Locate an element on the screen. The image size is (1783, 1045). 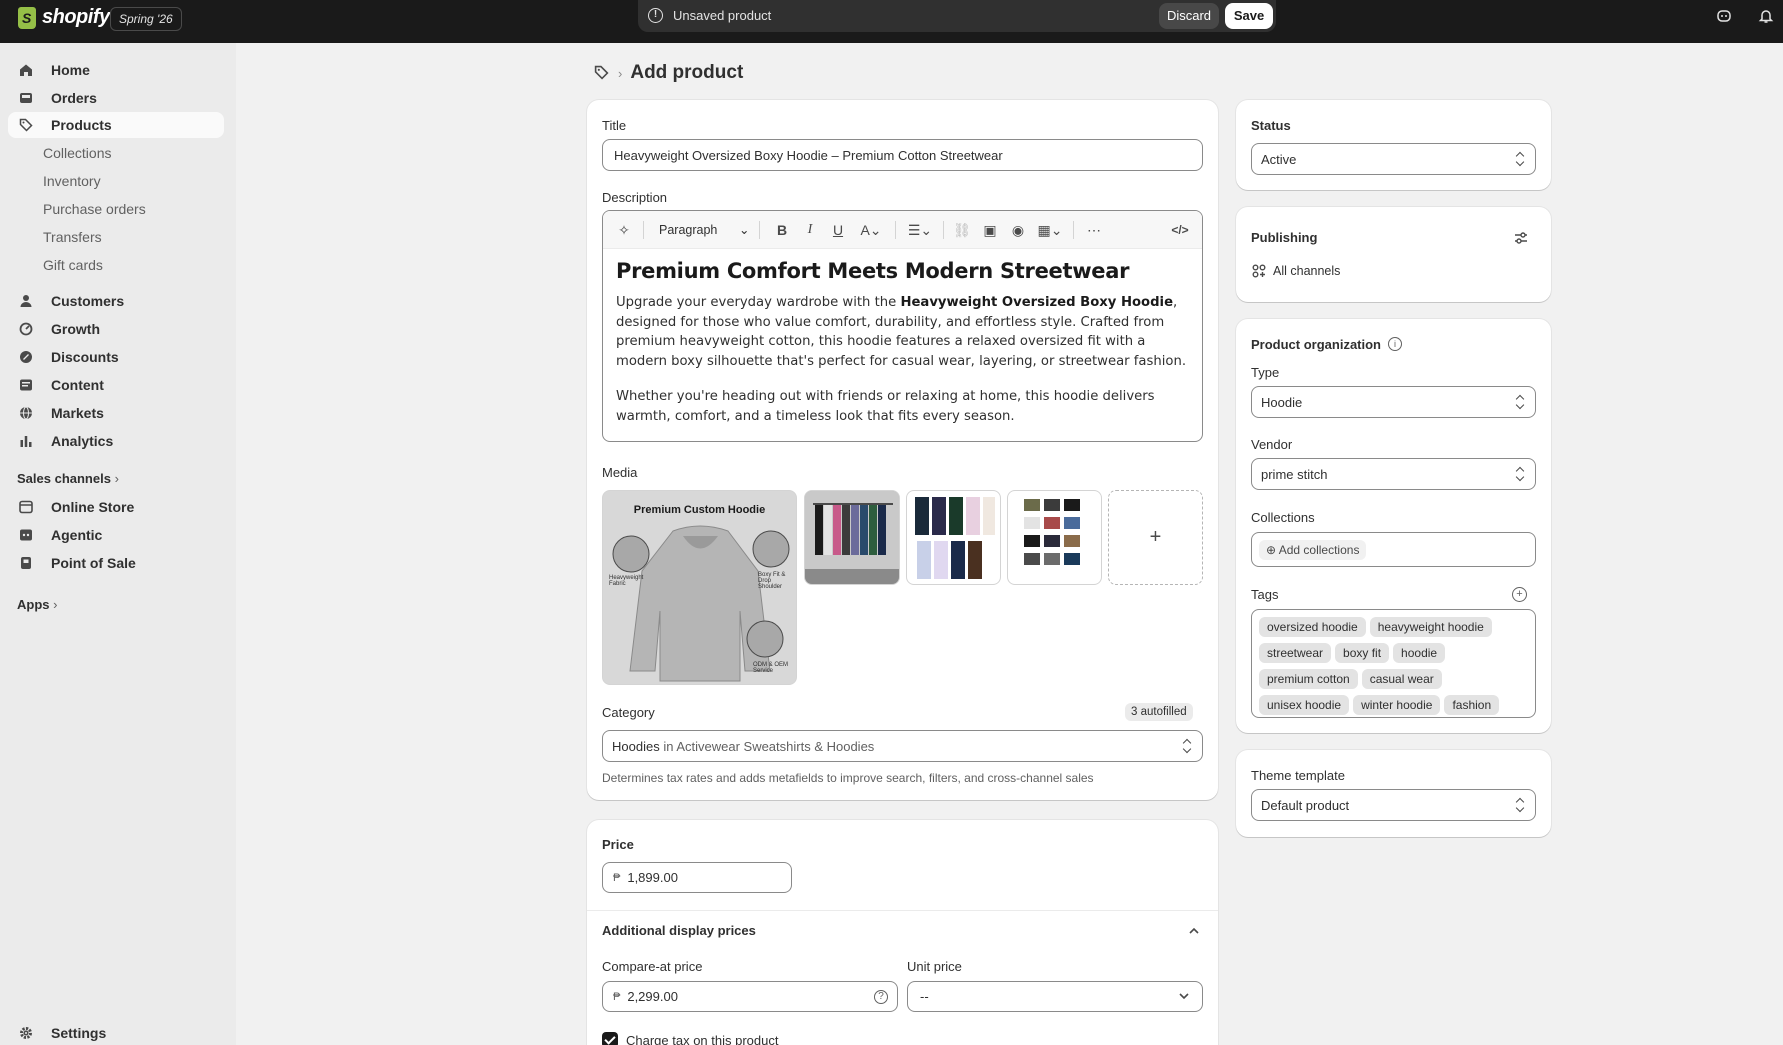
sidebar-item-purchase-orders: Purchase orders is located at coordinates (116, 209).